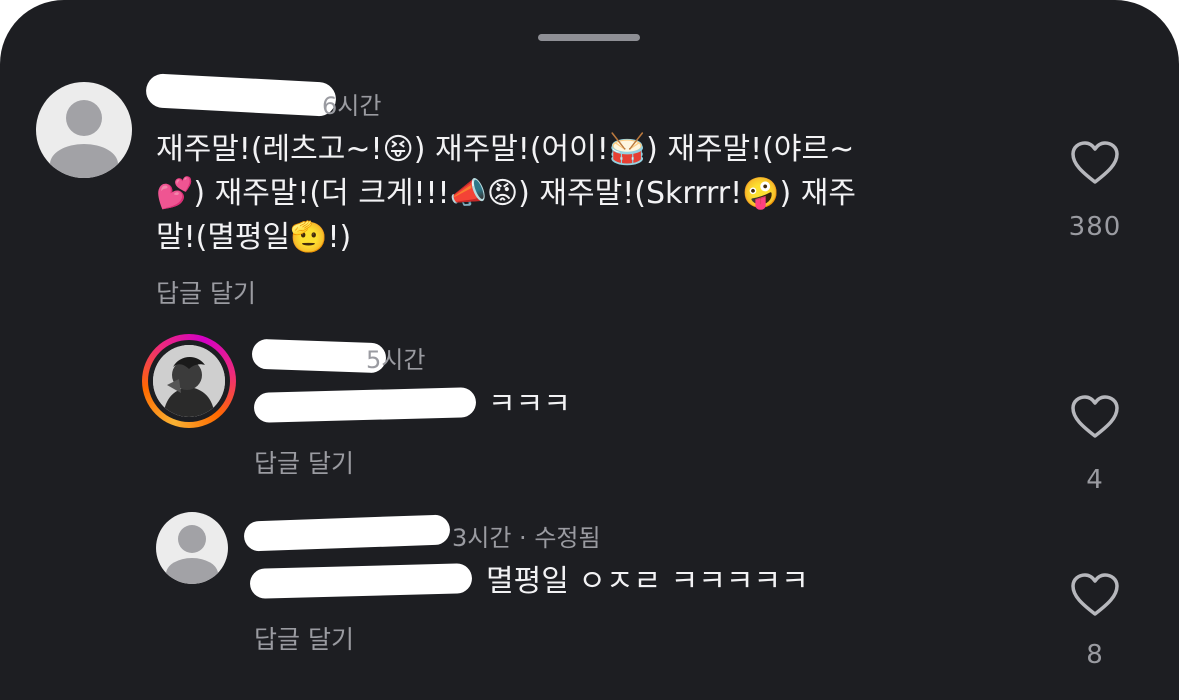 The width and height of the screenshot is (1179, 700). I want to click on story-ring-avatar, so click(189, 381).